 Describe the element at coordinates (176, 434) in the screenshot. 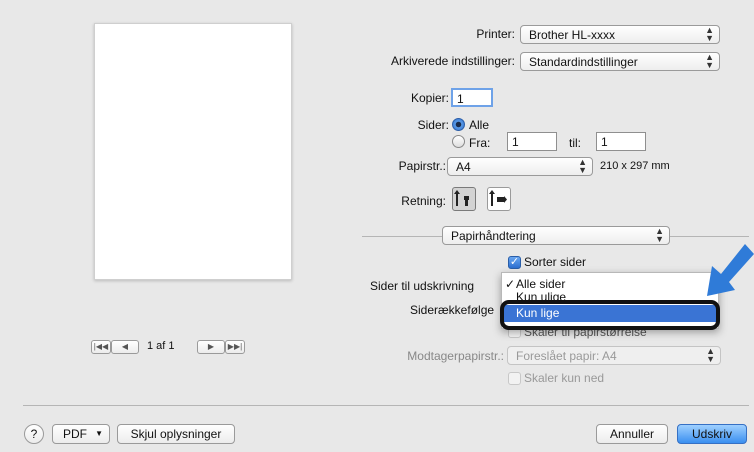

I see `hide-details-button: Skjul oplysninger` at that location.